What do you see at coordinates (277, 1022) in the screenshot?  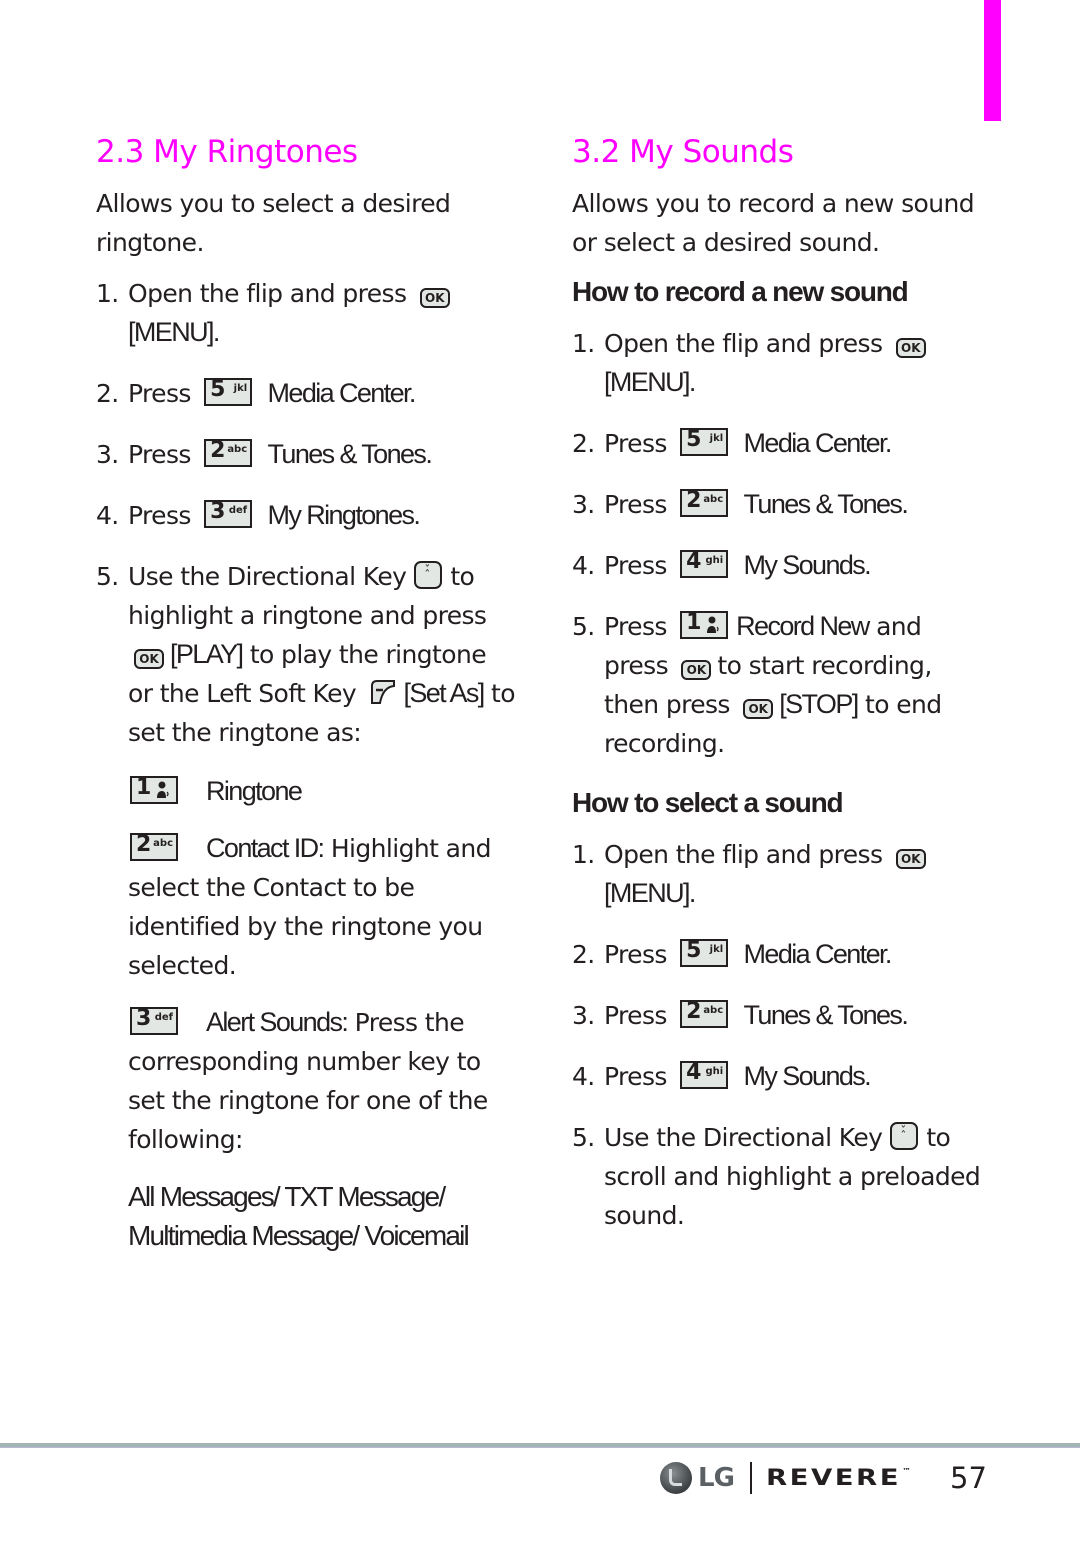 I see `option-label: Alert Sounds:` at bounding box center [277, 1022].